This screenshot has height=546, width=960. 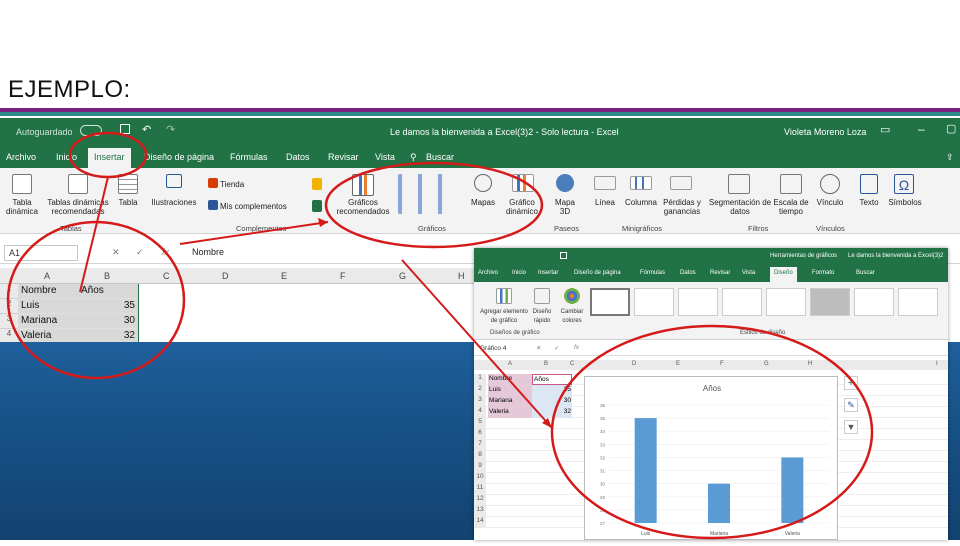 I want to click on row-number: 14, so click(x=480, y=522).